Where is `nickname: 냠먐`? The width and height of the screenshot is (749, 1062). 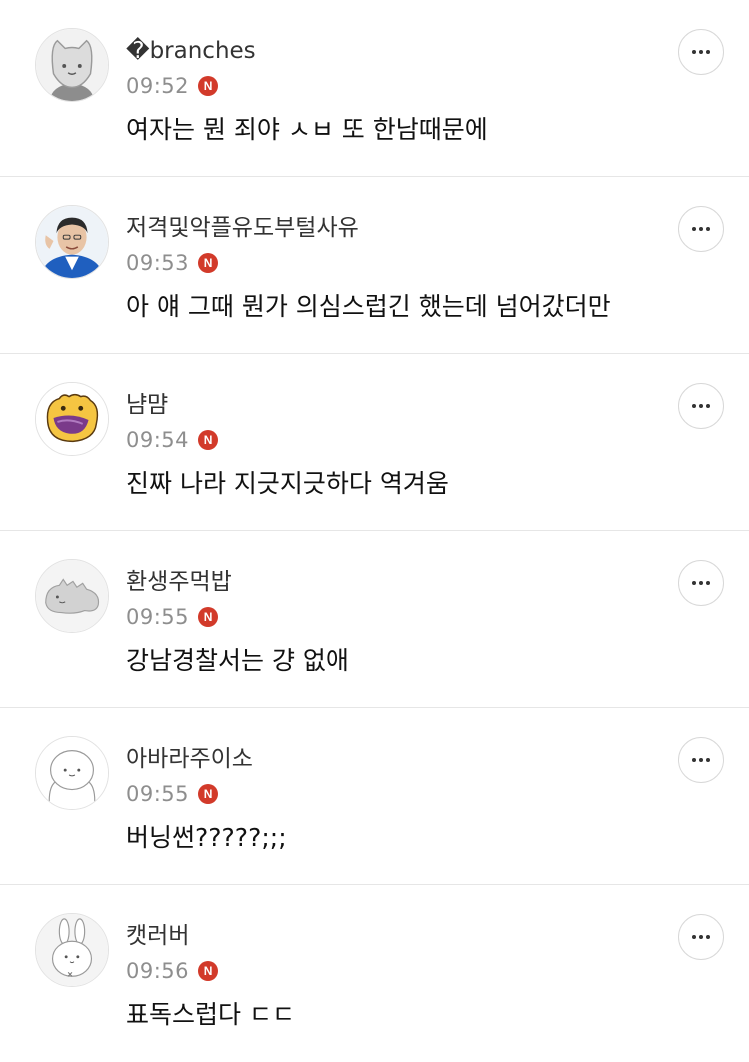
nickname: 냠먐 is located at coordinates (147, 405).